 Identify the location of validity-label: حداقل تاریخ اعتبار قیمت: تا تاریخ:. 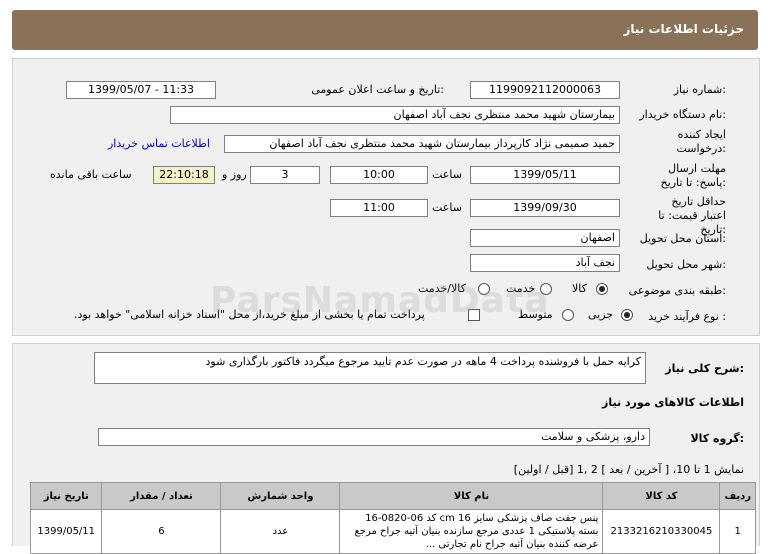
(692, 215).